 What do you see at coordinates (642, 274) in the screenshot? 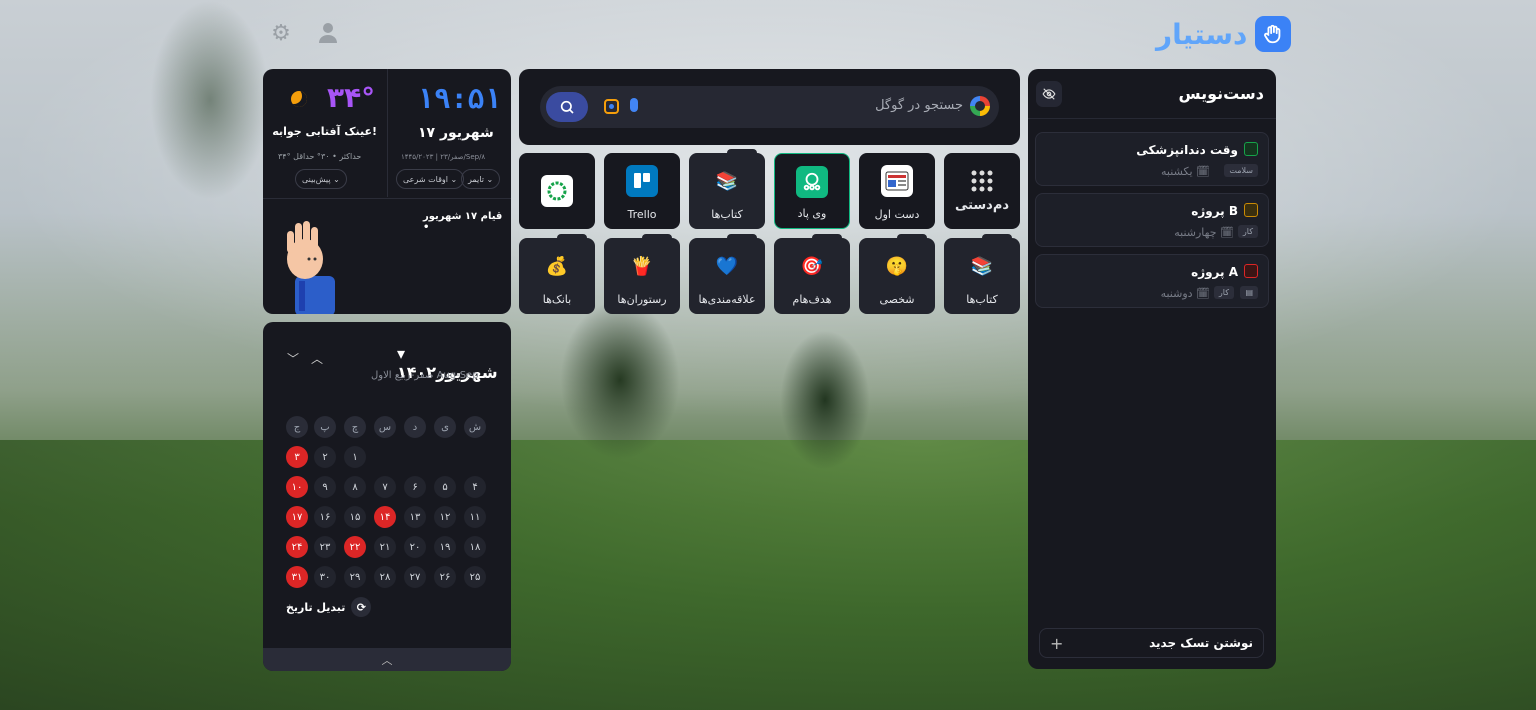
I see `shortcut-folder-restaurants: 🍟 رستوران‌ها` at bounding box center [642, 274].